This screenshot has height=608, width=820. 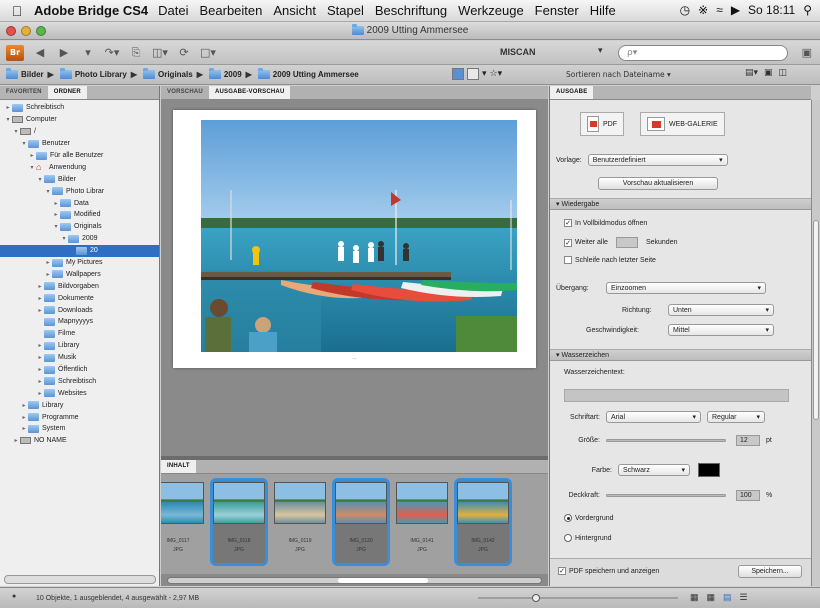 What do you see at coordinates (491, 10) in the screenshot?
I see `menu-werkzeuge: Werkzeuge` at bounding box center [491, 10].